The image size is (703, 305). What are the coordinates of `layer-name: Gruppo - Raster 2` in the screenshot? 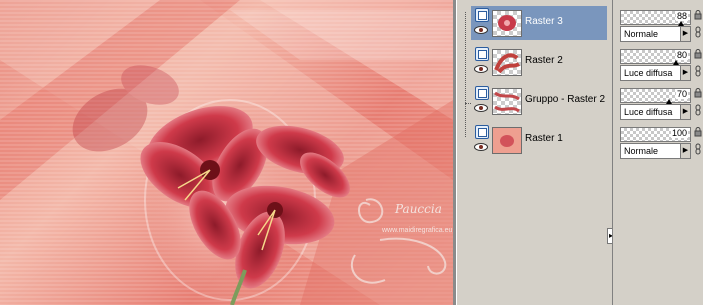 It's located at (565, 99).